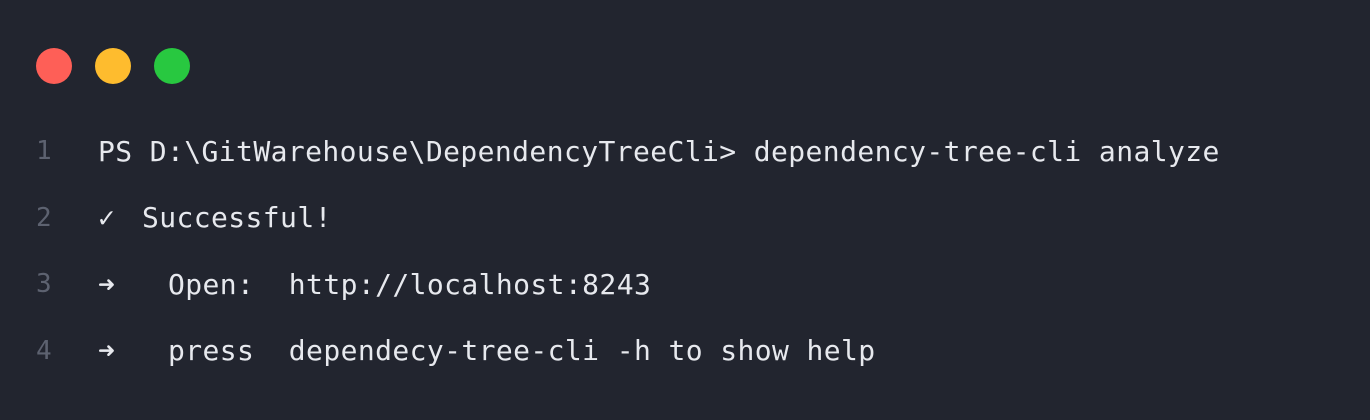 Image resolution: width=1370 pixels, height=420 pixels. What do you see at coordinates (237, 218) in the screenshot?
I see `success-text: Successful!` at bounding box center [237, 218].